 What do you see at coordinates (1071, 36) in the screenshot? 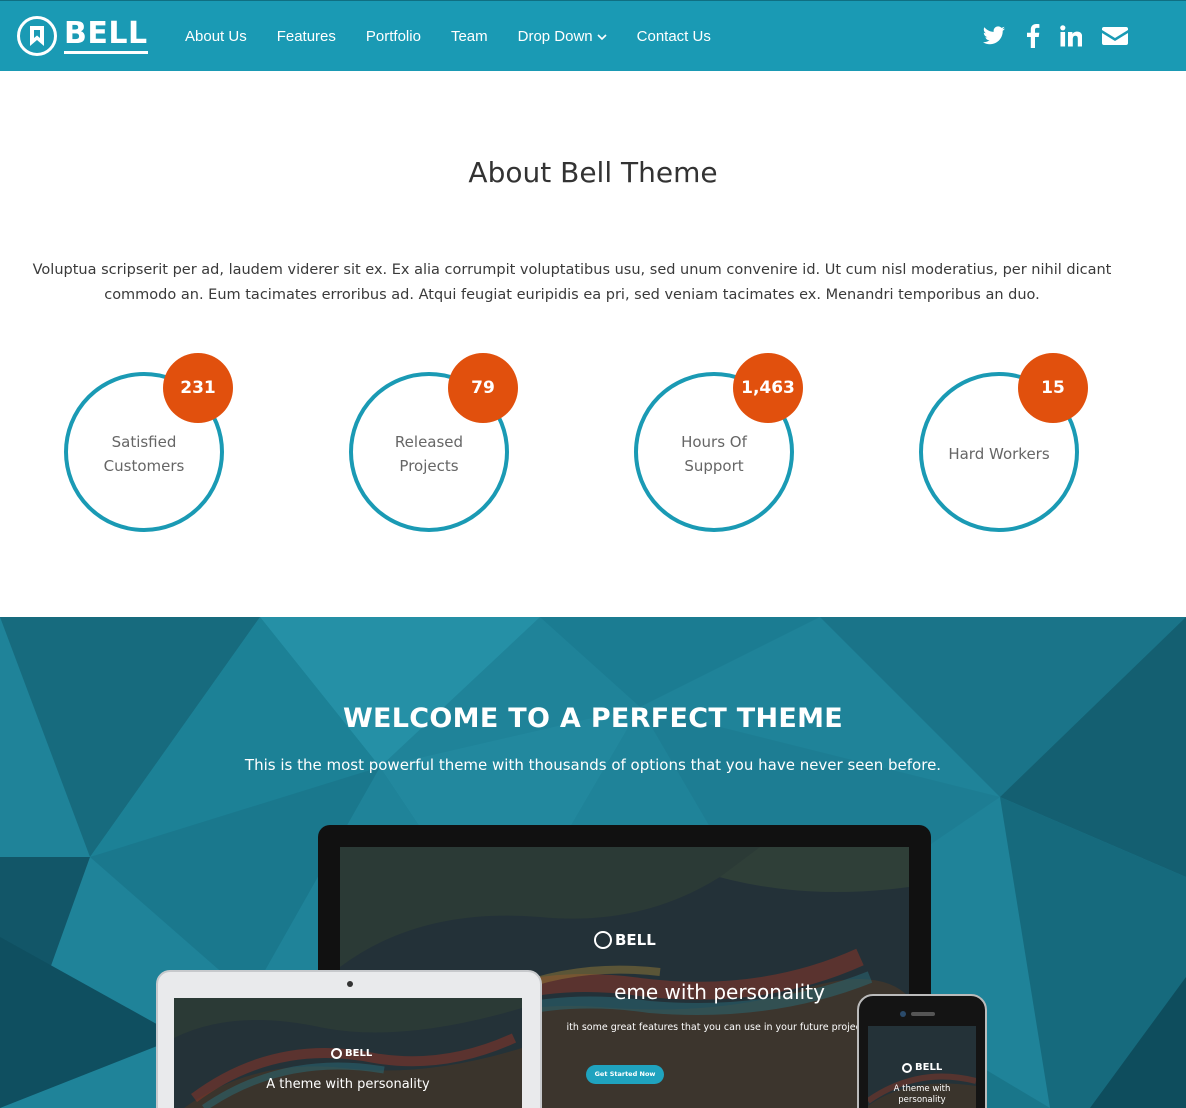
I see `linkedin-icon` at bounding box center [1071, 36].